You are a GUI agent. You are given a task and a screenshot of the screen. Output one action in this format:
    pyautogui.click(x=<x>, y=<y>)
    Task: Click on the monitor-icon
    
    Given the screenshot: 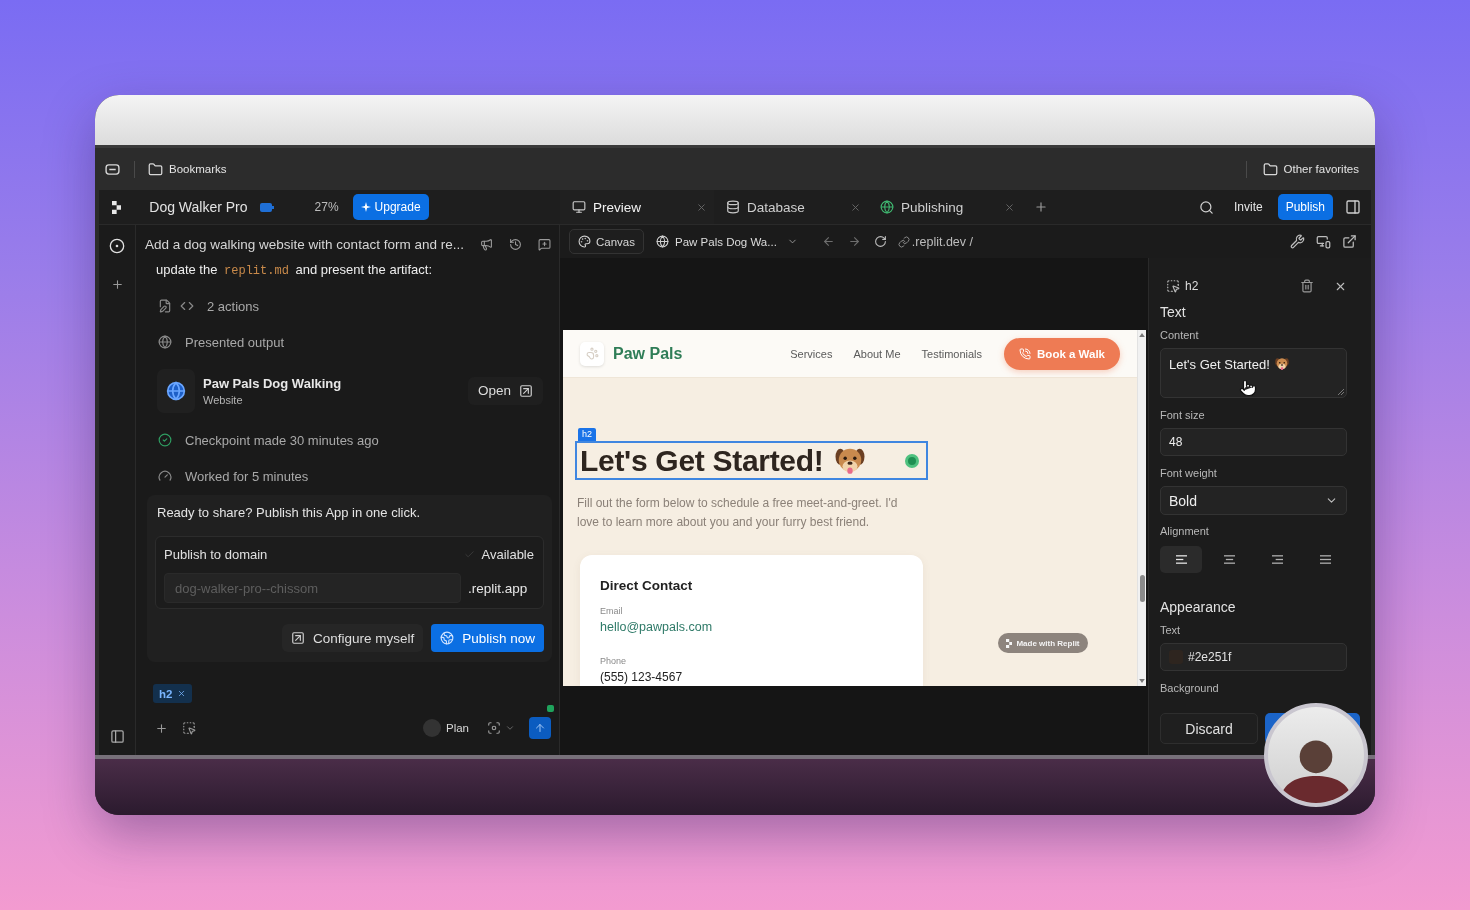 What is the action you would take?
    pyautogui.click(x=579, y=207)
    